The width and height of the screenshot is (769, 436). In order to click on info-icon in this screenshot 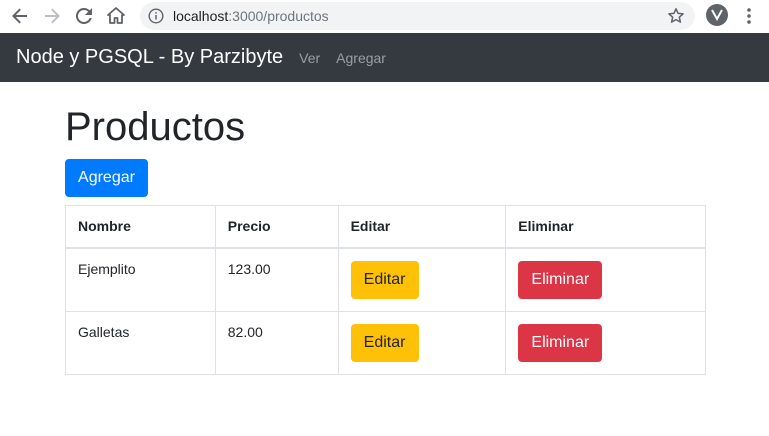, I will do `click(156, 16)`.